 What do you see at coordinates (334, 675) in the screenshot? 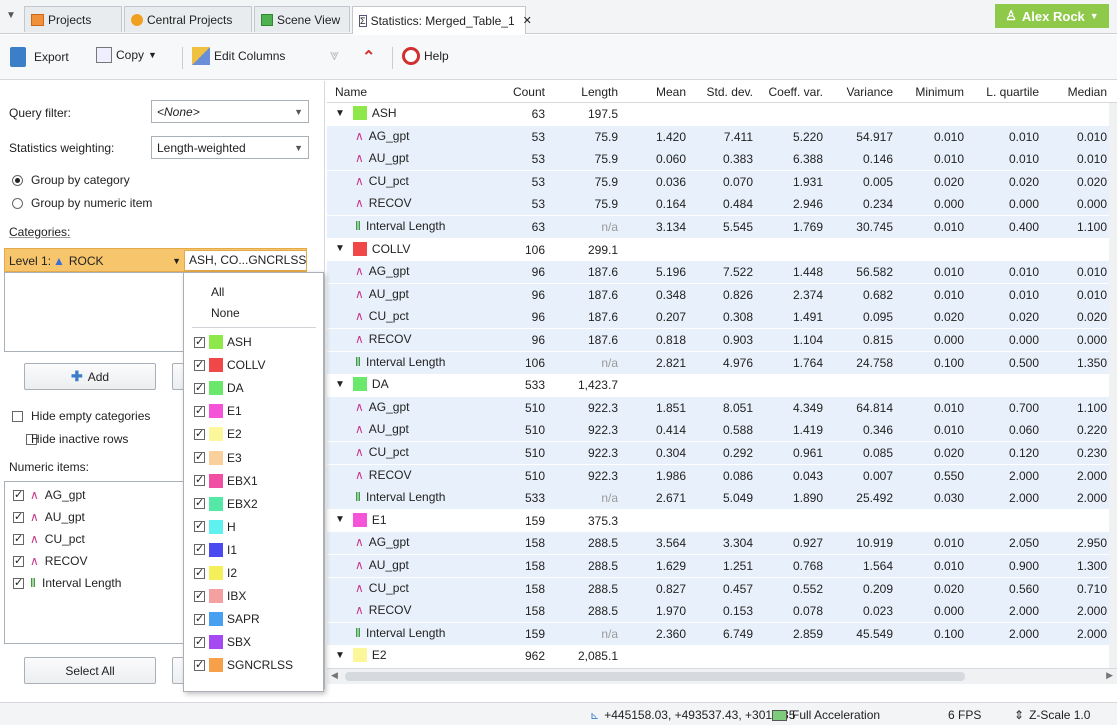
I see `scroll-left-icon: ◀` at bounding box center [334, 675].